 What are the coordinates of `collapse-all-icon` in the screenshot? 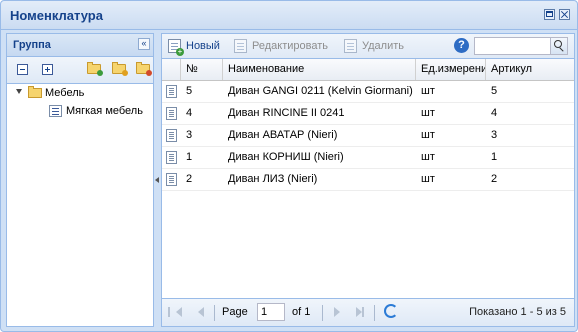 It's located at (22, 69).